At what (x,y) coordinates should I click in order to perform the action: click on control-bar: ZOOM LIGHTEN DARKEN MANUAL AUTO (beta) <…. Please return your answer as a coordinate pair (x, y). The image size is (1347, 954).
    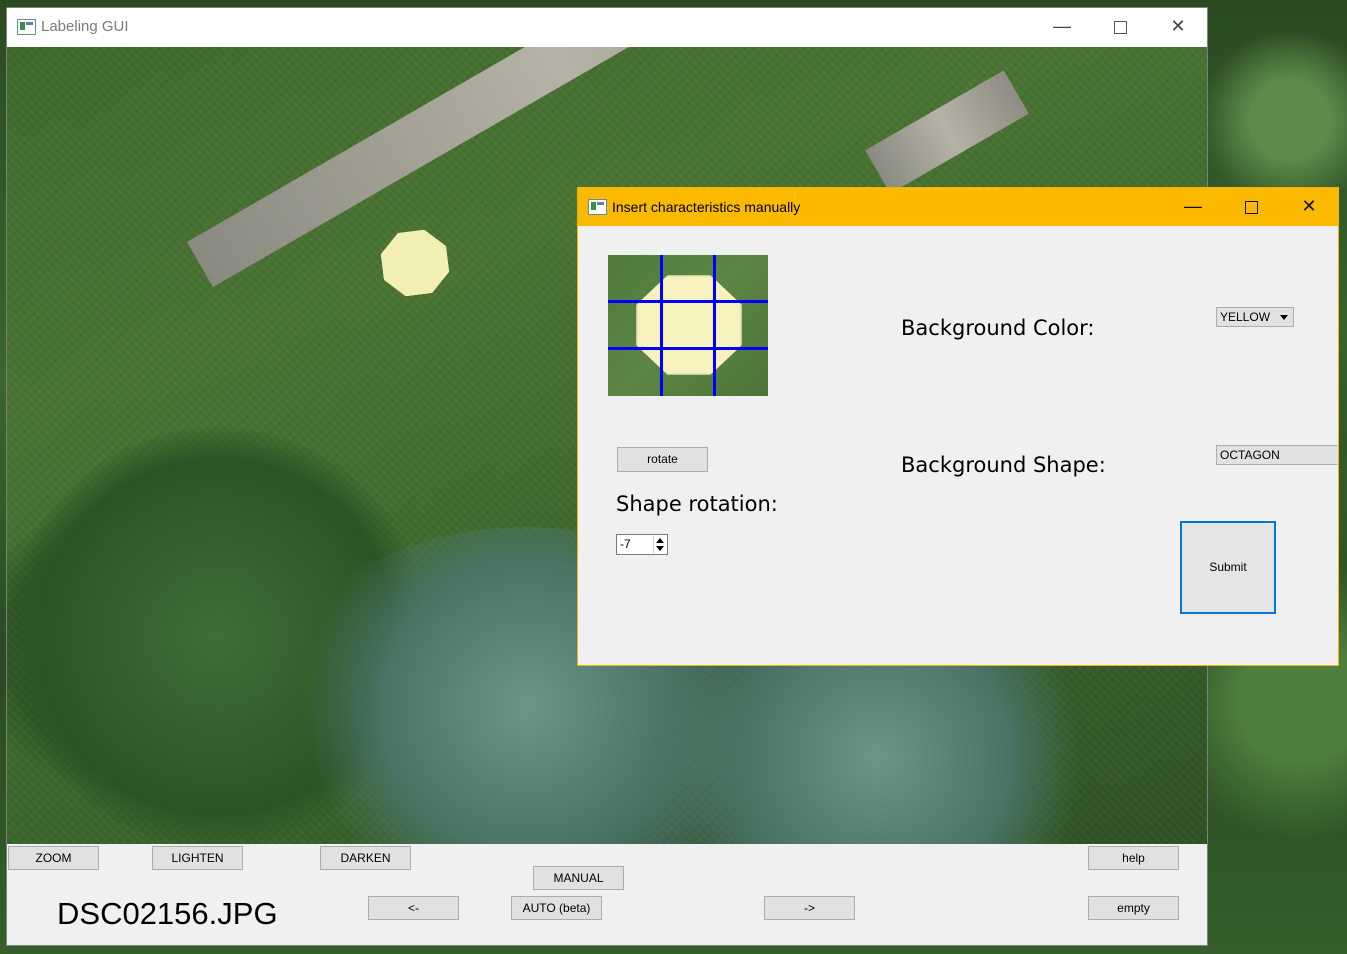
    Looking at the image, I should click on (607, 894).